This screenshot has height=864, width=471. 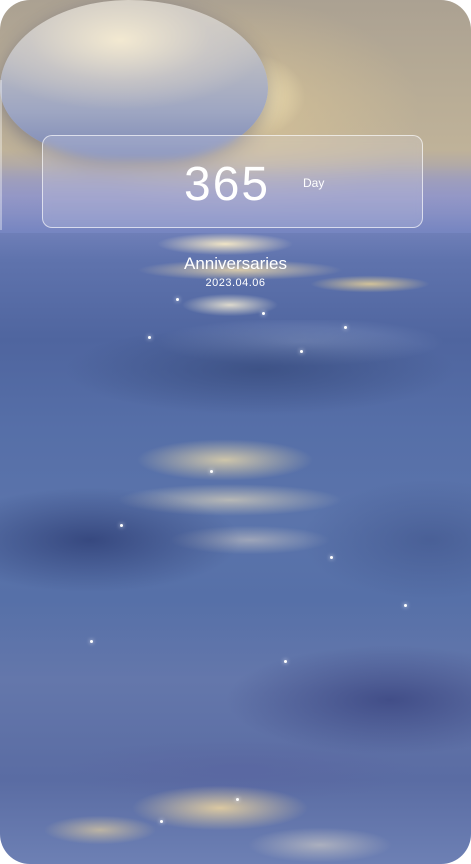 I want to click on edge-highlight, so click(x=1, y=155).